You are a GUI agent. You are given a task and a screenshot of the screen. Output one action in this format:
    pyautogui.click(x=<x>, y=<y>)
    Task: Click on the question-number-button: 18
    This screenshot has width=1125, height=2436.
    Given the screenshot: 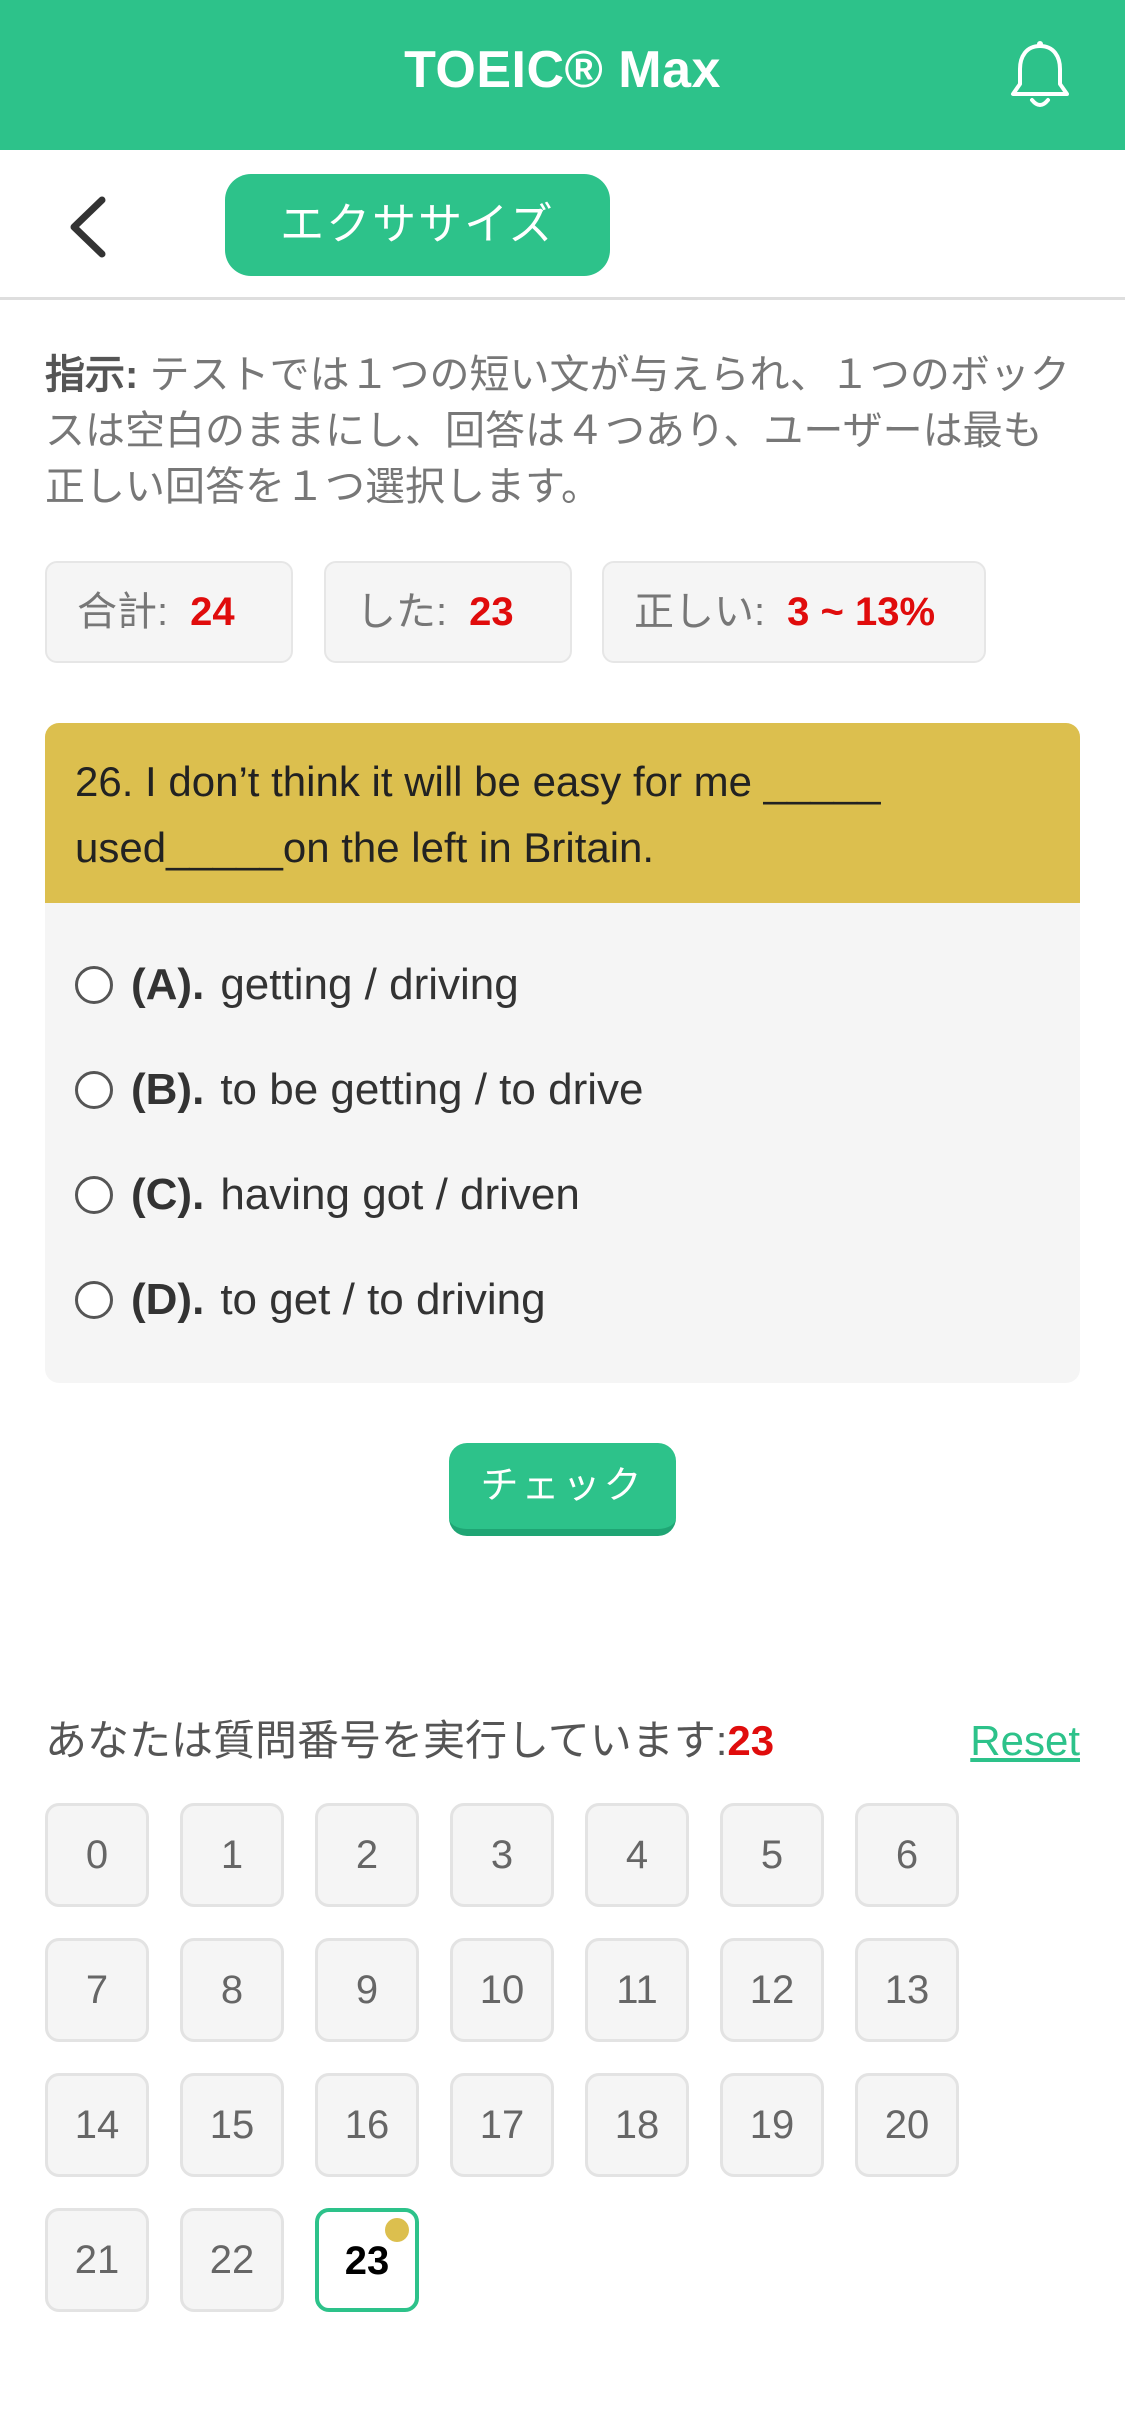 What is the action you would take?
    pyautogui.click(x=637, y=2125)
    